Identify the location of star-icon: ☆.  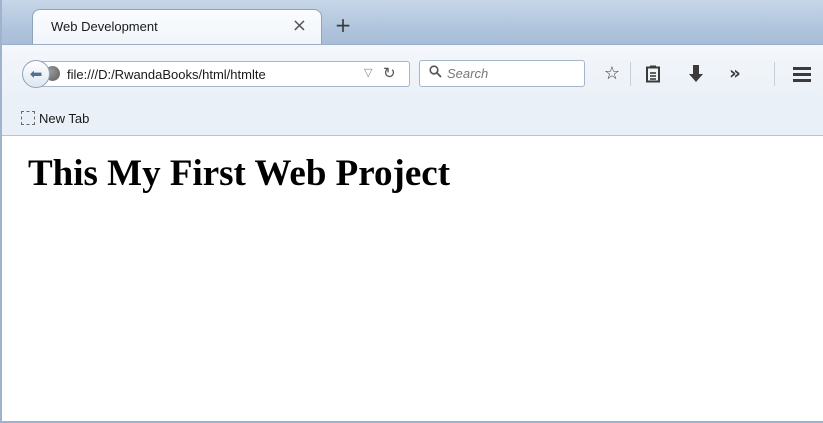
(612, 74).